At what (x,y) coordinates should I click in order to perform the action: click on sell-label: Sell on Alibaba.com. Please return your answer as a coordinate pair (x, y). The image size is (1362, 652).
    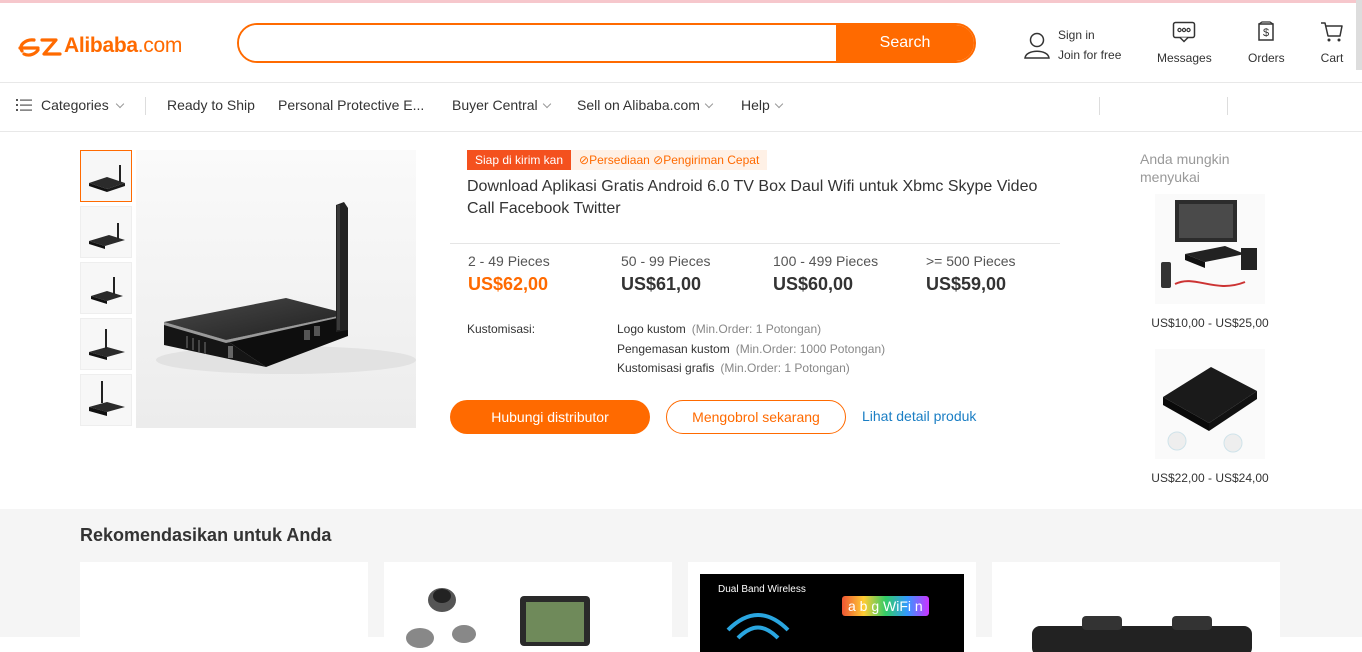
    Looking at the image, I should click on (638, 105).